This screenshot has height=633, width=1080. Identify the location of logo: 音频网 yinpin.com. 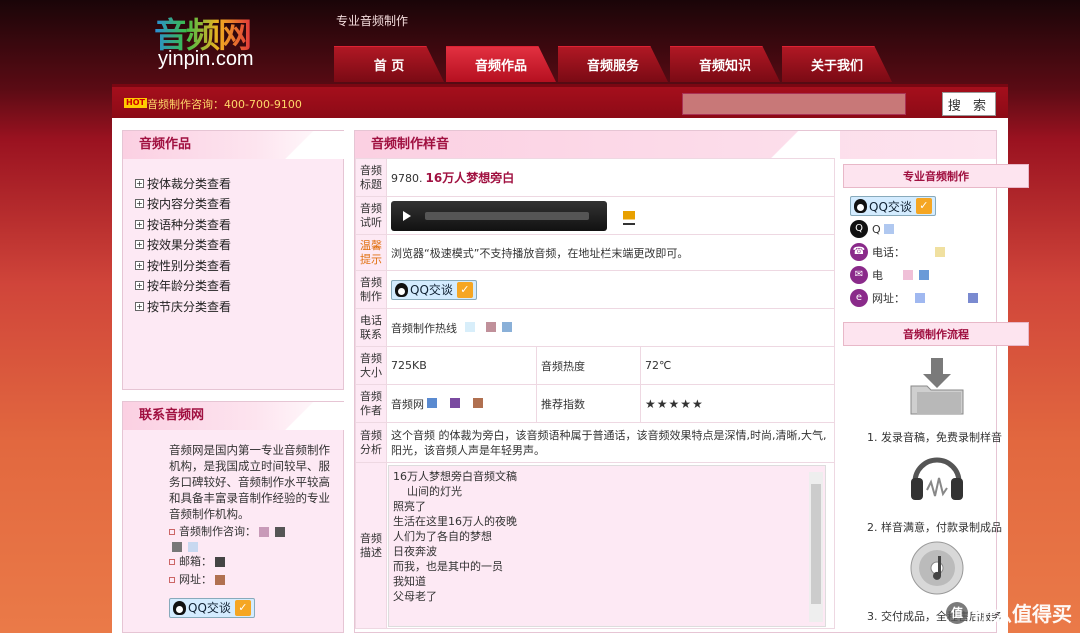
(214, 40).